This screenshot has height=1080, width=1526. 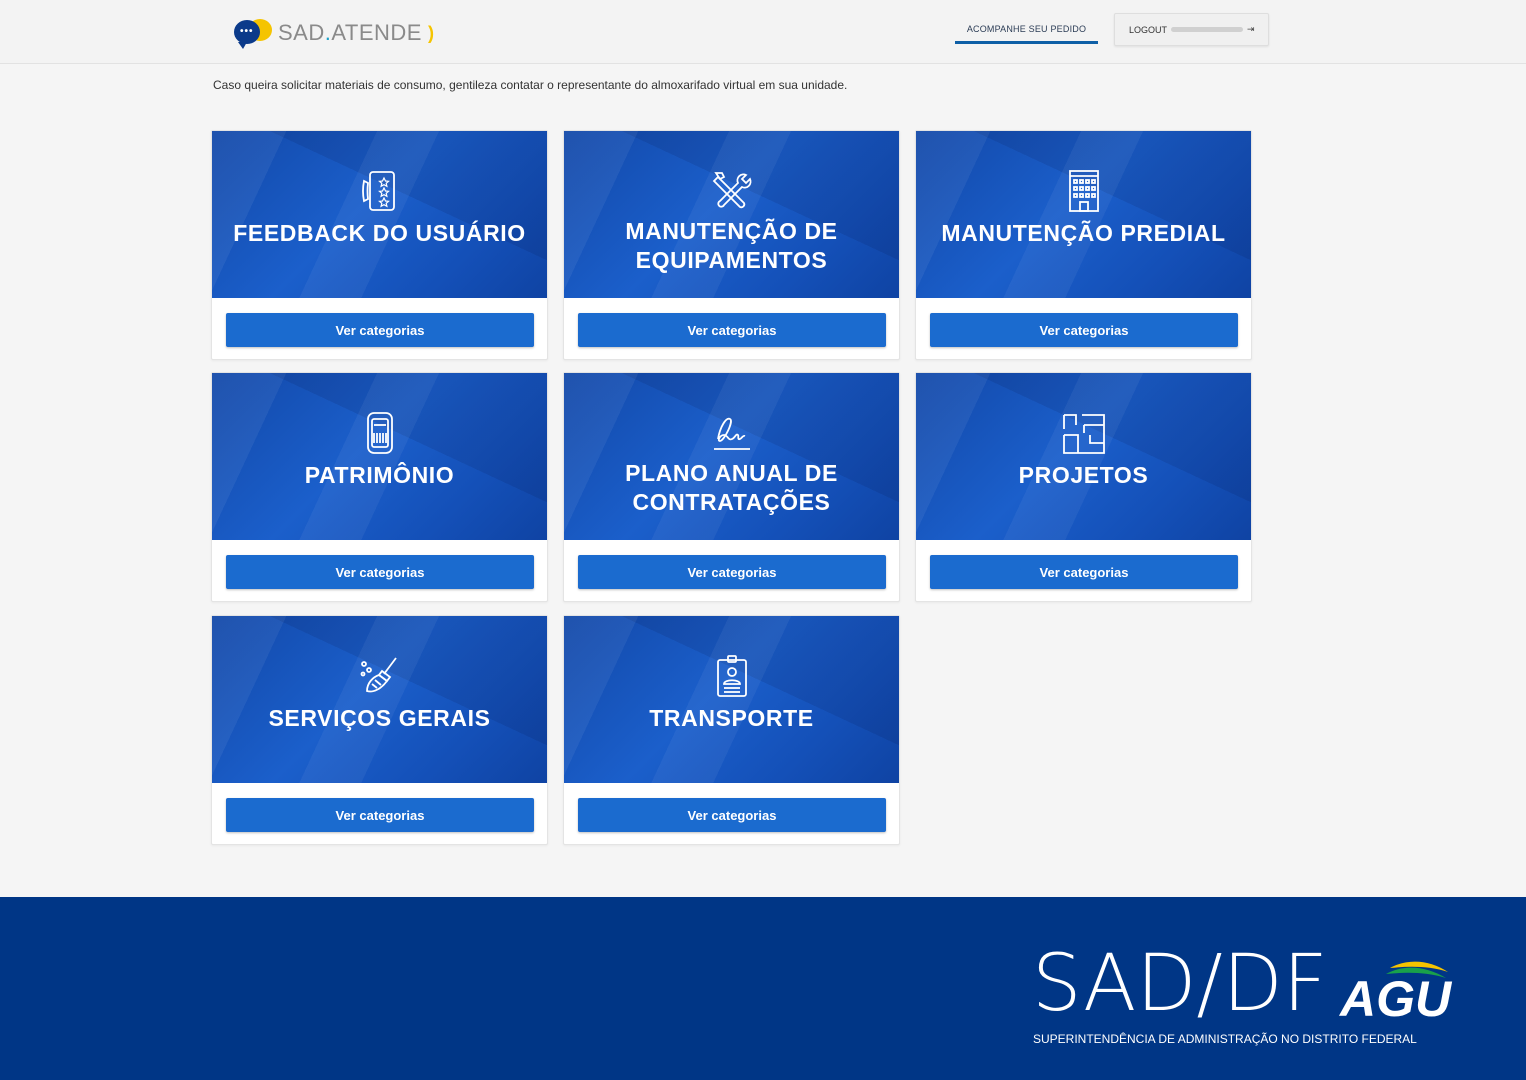 I want to click on asset-tag-icon, so click(x=380, y=433).